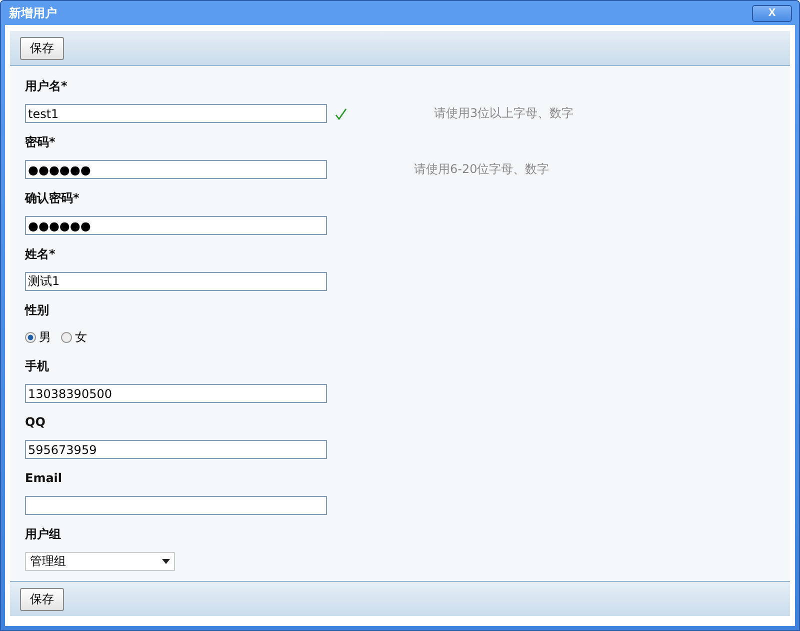 Image resolution: width=800 pixels, height=631 pixels. Describe the element at coordinates (176, 505) in the screenshot. I see `input-field` at that location.